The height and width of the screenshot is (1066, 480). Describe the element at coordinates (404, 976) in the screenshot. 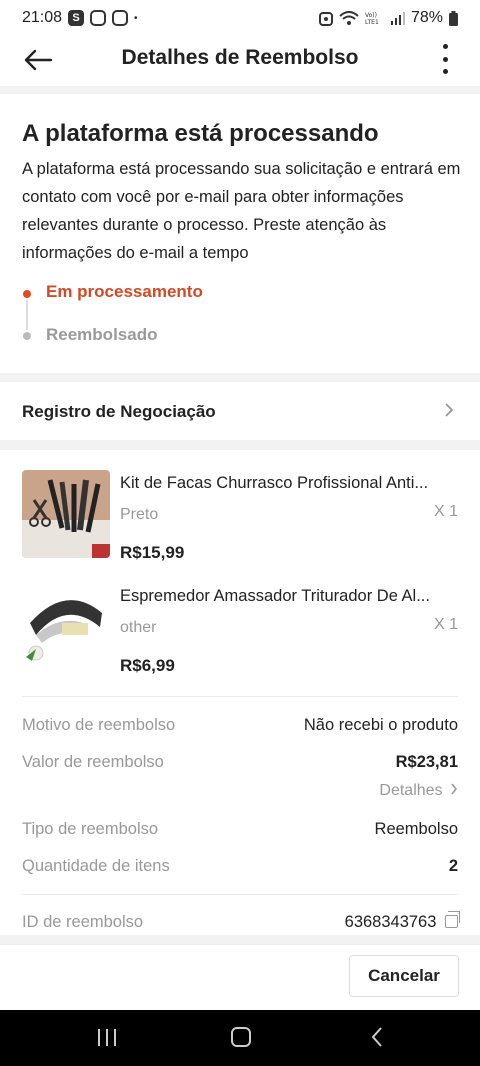

I see `cancel-button: Cancelar` at that location.